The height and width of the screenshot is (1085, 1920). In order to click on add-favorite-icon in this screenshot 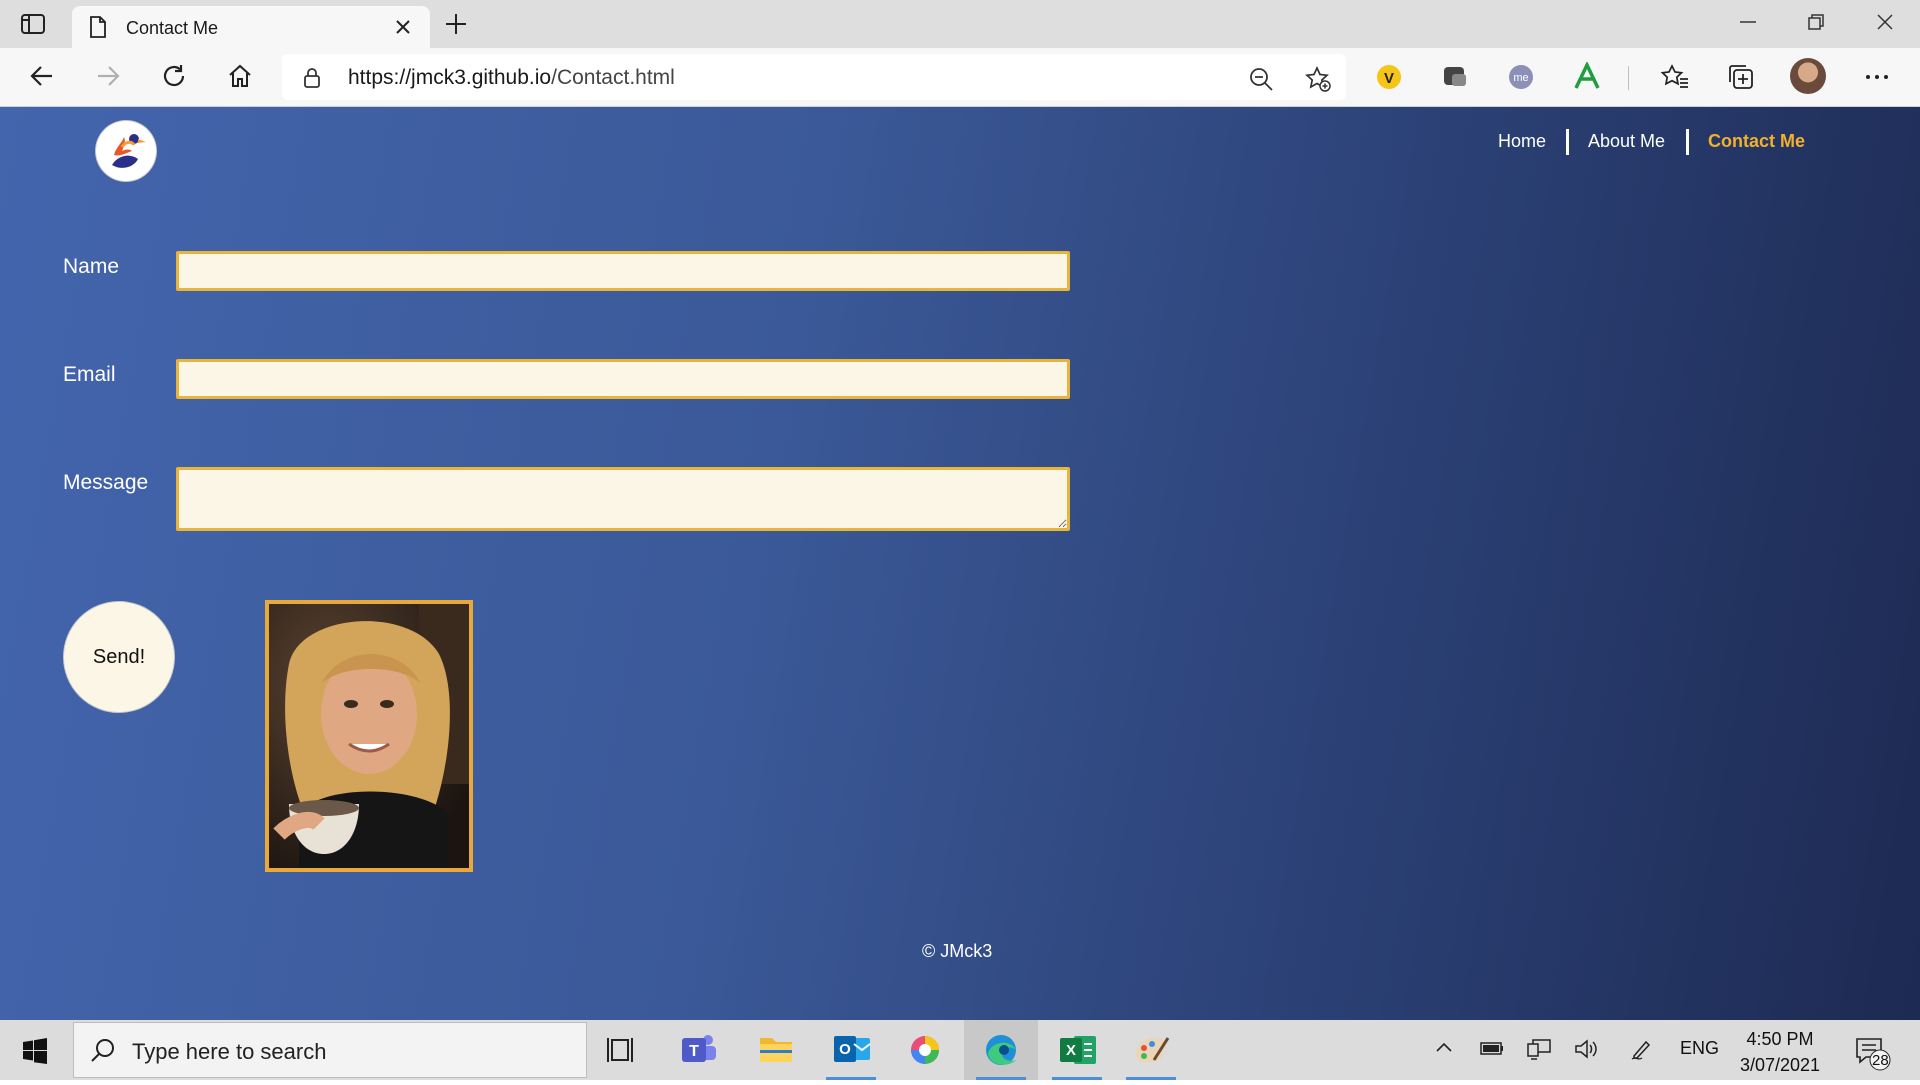, I will do `click(1318, 81)`.